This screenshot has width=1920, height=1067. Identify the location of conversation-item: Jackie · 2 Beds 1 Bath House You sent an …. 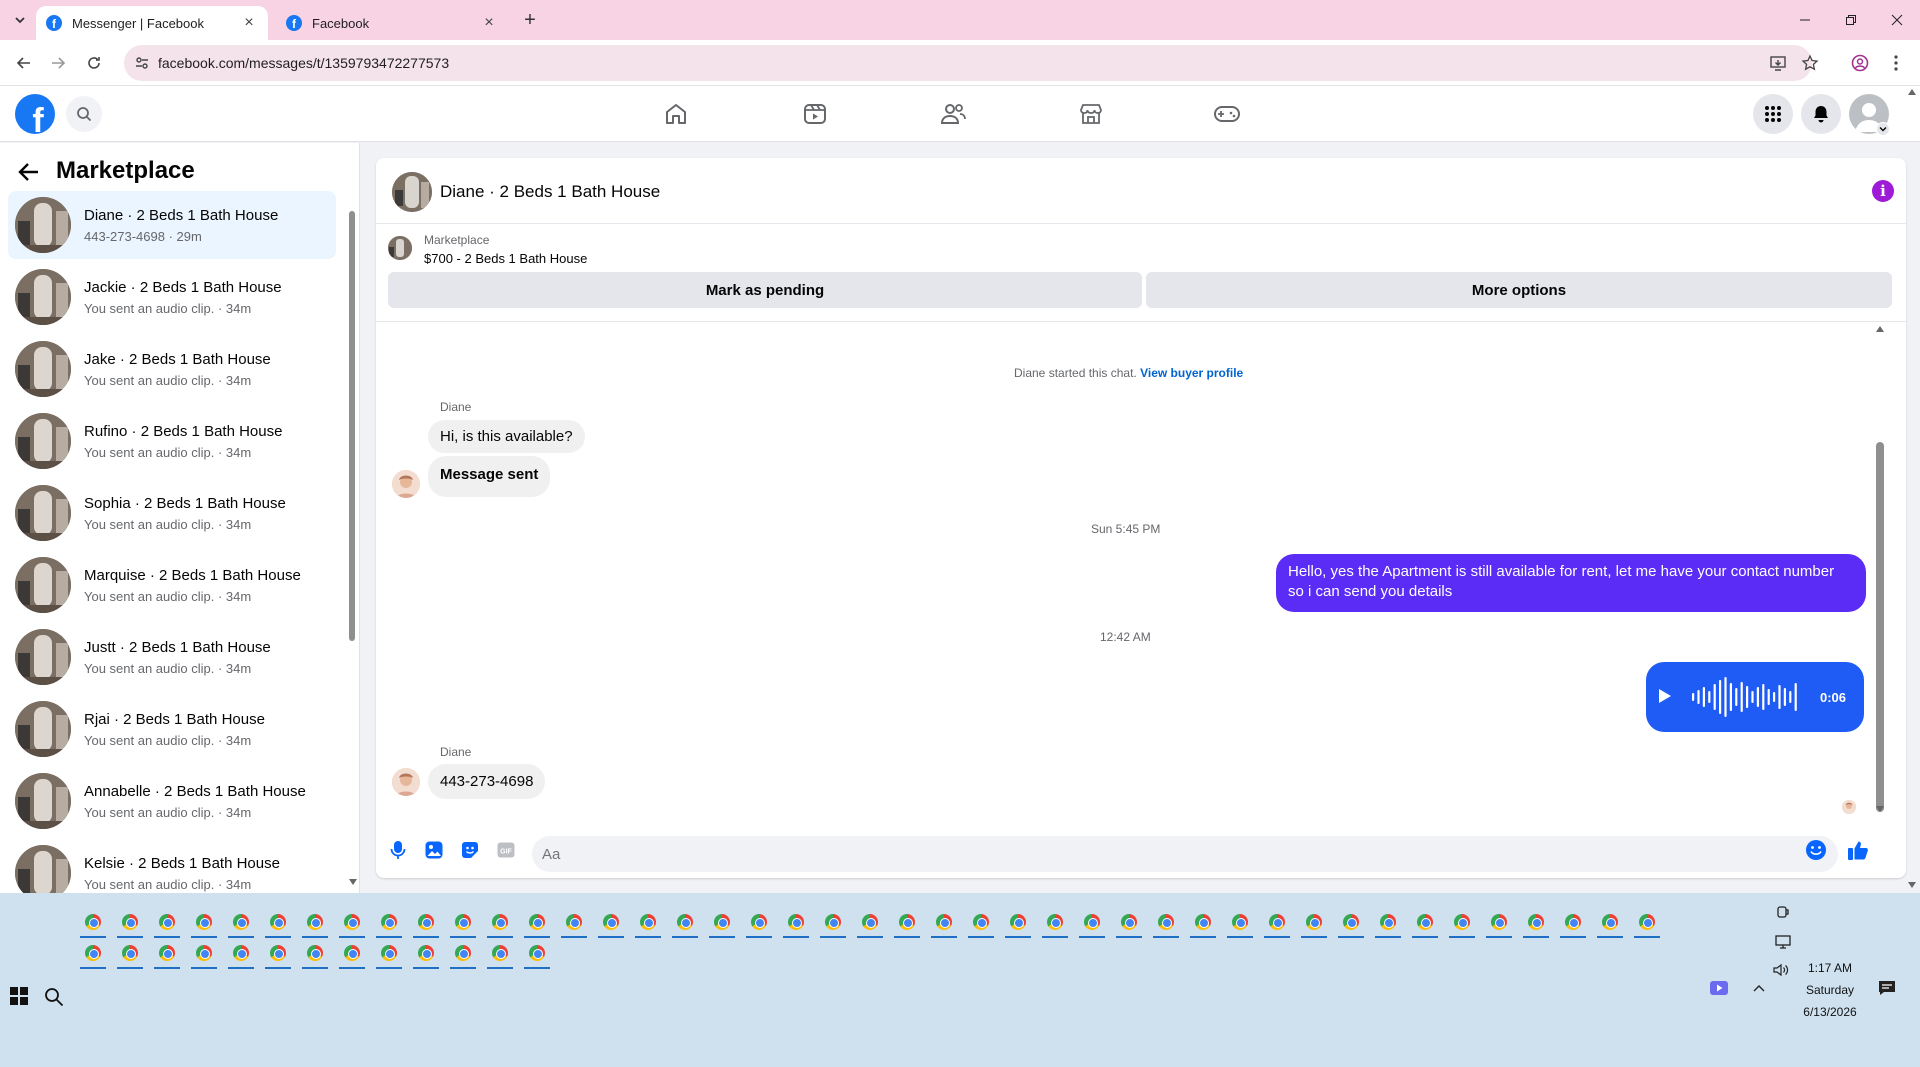
(172, 297).